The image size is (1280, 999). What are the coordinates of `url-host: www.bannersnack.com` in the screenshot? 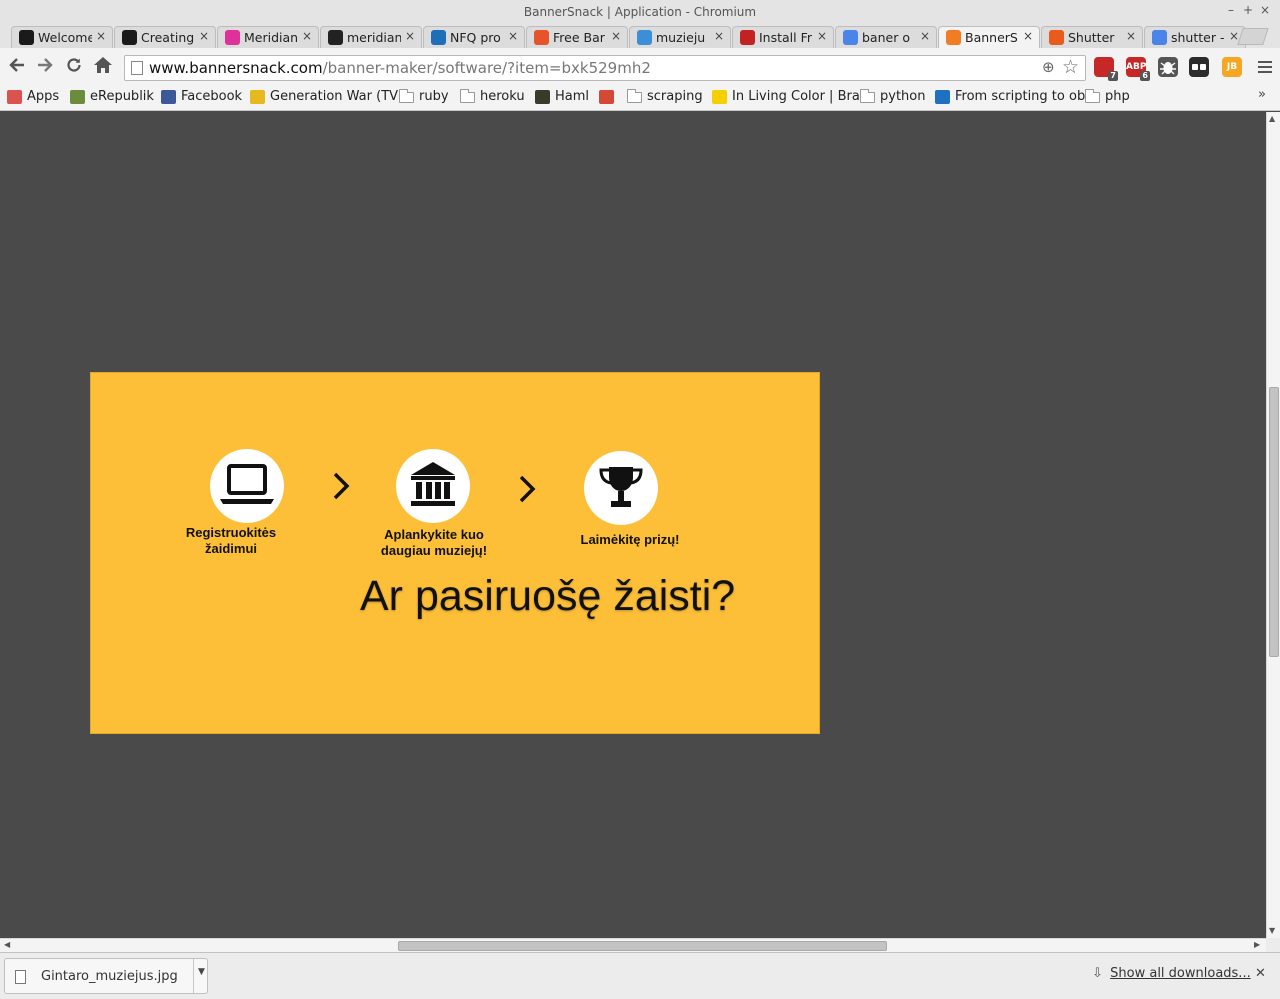 It's located at (236, 68).